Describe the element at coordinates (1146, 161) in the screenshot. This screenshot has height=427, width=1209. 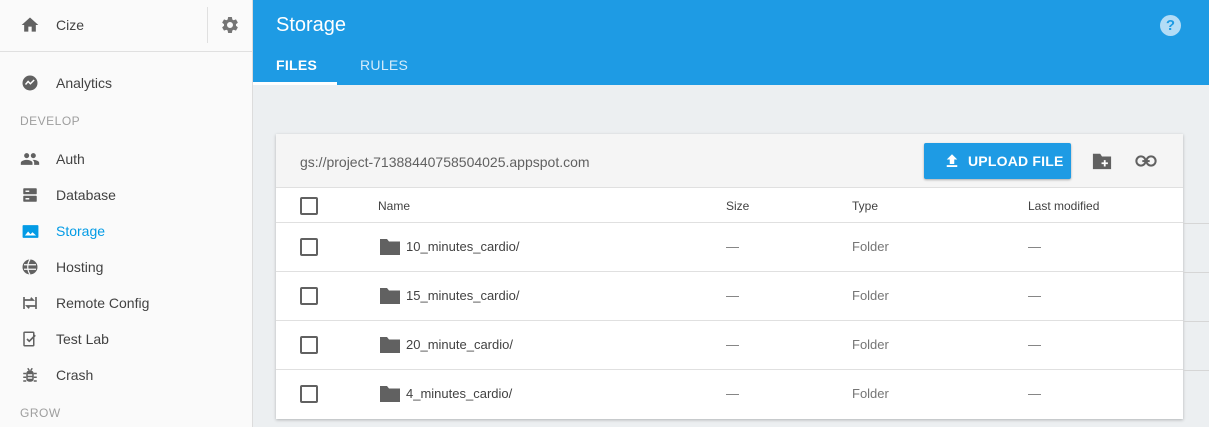
I see `link-icon` at that location.